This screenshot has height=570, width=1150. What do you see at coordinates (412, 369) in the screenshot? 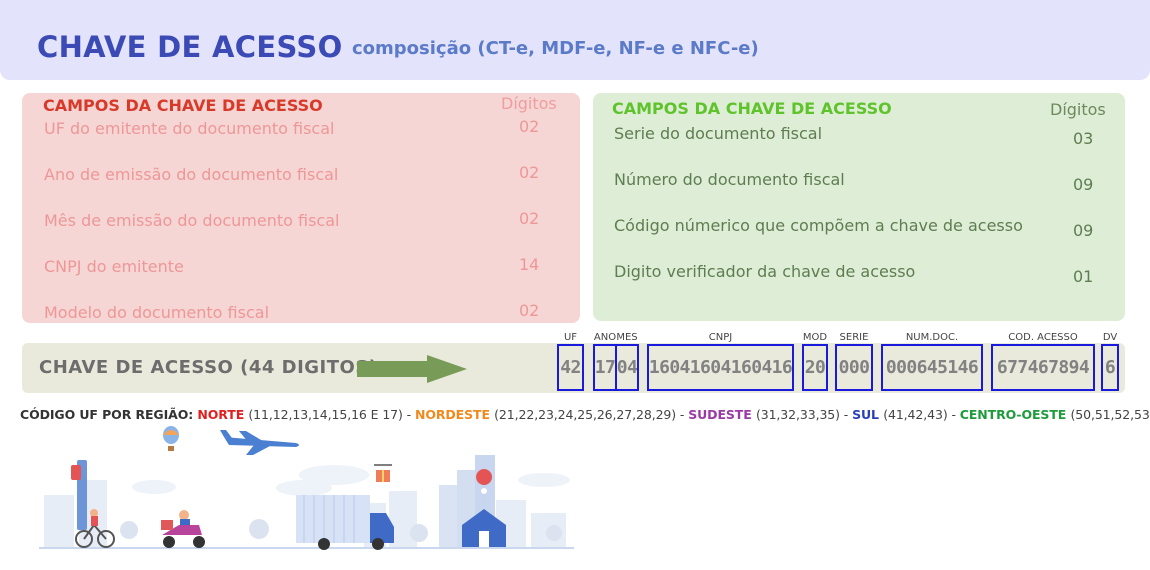
I see `right-arrow-icon` at bounding box center [412, 369].